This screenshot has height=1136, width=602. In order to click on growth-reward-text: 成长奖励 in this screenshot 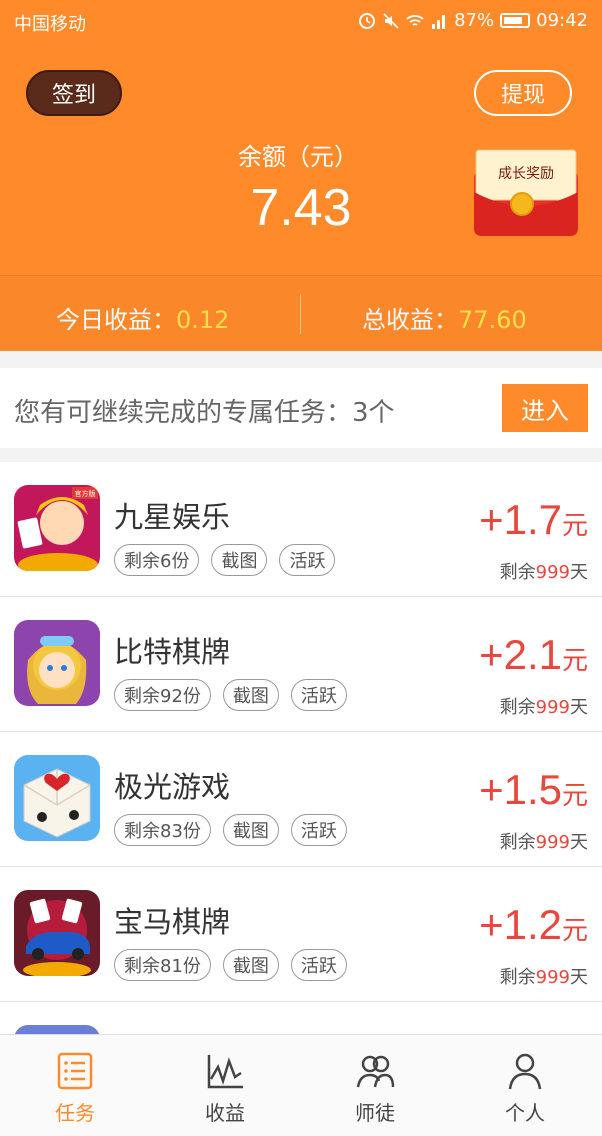, I will do `click(526, 173)`.